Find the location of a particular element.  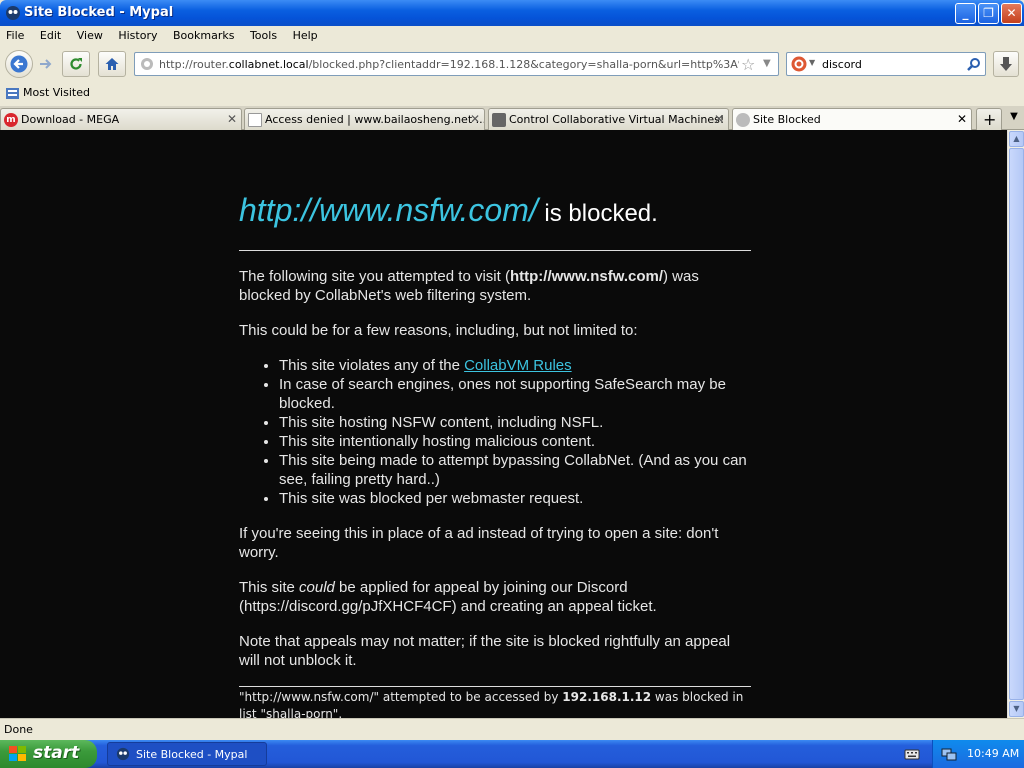

site-identity-globe-icon is located at coordinates (147, 64).